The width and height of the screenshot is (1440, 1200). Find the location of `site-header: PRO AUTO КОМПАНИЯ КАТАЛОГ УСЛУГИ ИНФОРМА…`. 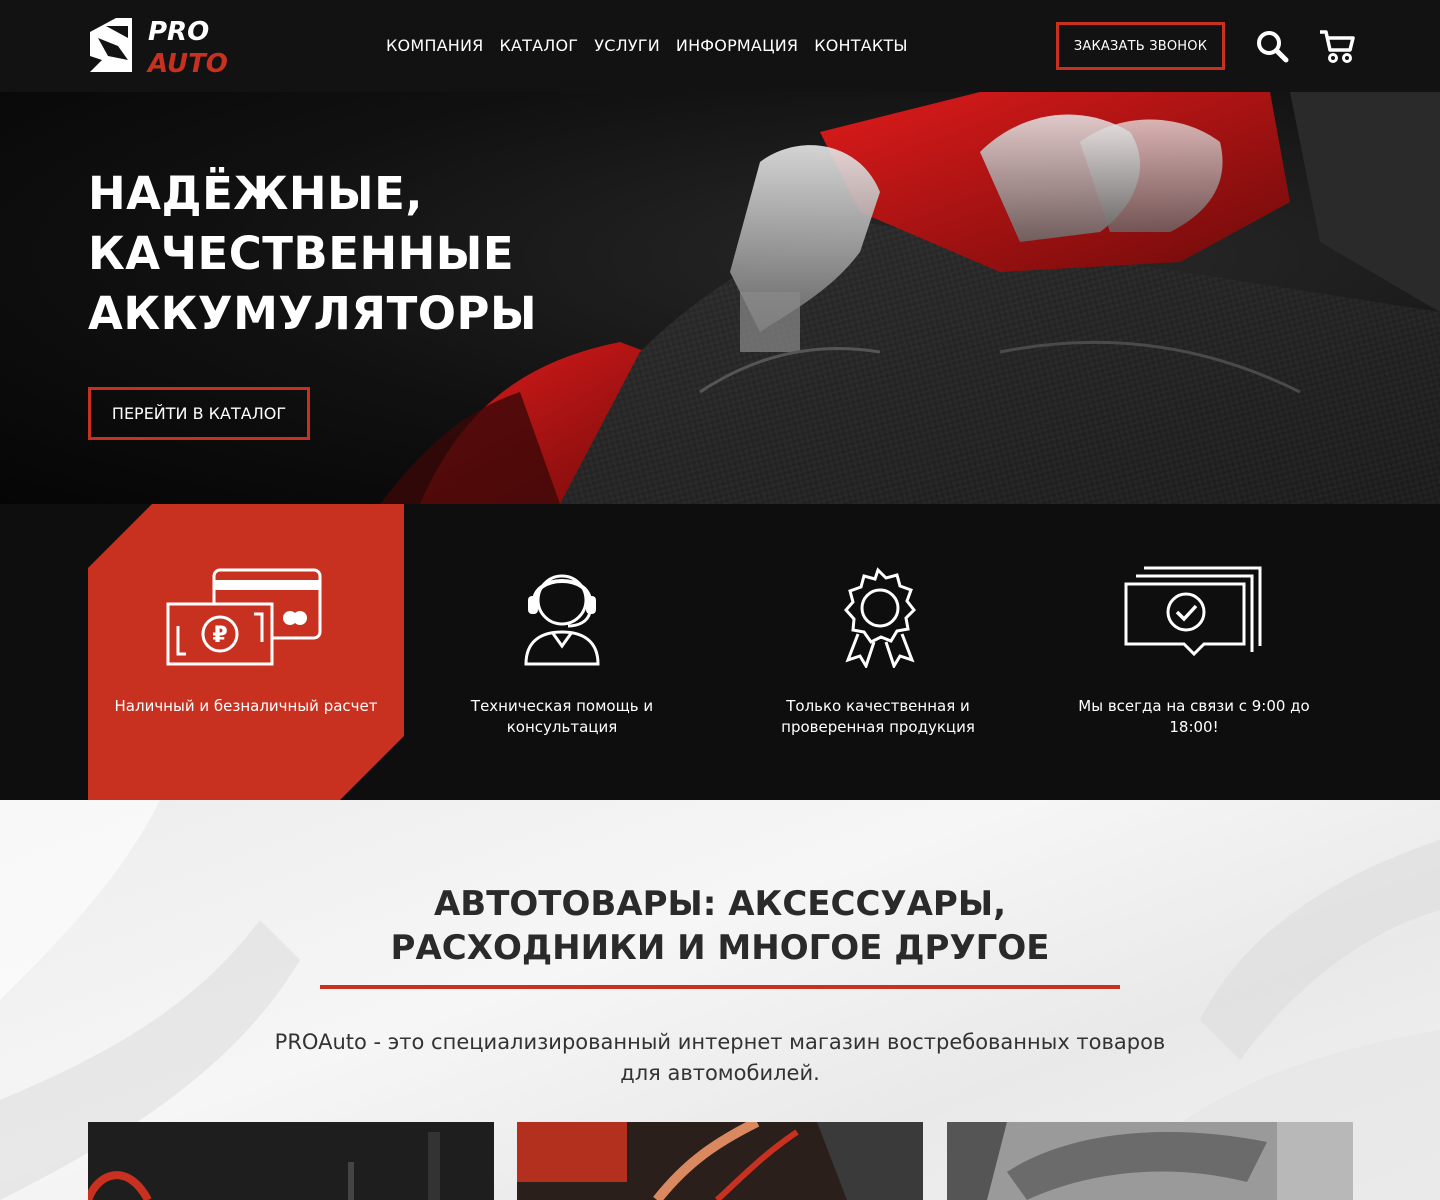

site-header: PRO AUTO КОМПАНИЯ КАТАЛОГ УСЛУГИ ИНФОРМА… is located at coordinates (720, 46).